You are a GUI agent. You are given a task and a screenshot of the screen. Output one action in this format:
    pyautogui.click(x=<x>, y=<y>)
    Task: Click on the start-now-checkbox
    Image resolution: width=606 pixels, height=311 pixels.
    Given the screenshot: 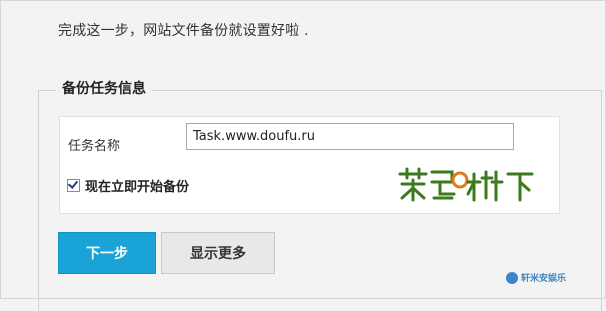 What is the action you would take?
    pyautogui.click(x=73, y=185)
    